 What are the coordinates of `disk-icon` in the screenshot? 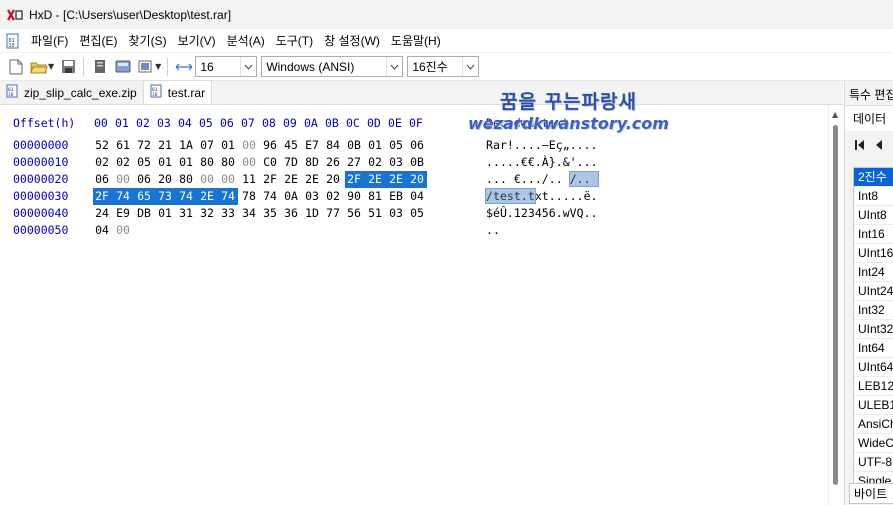 It's located at (123, 67).